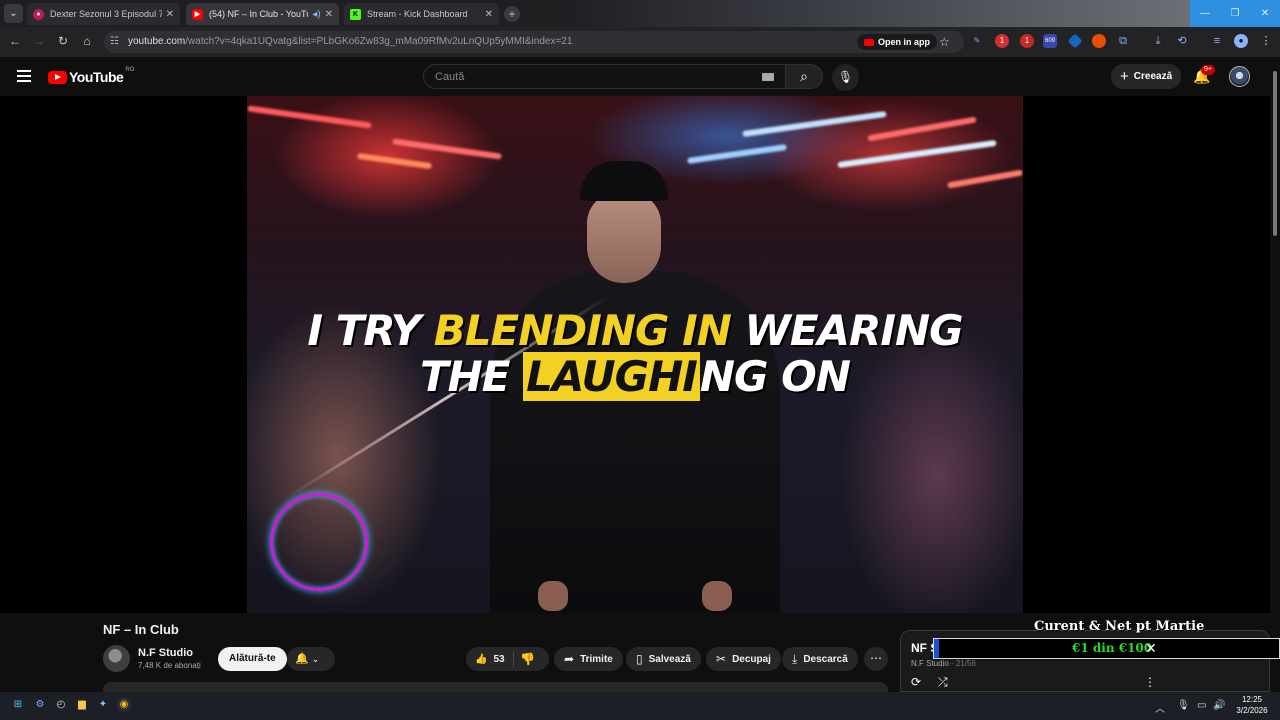 The image size is (1280, 720). What do you see at coordinates (1146, 76) in the screenshot?
I see `create-button: + Creează` at bounding box center [1146, 76].